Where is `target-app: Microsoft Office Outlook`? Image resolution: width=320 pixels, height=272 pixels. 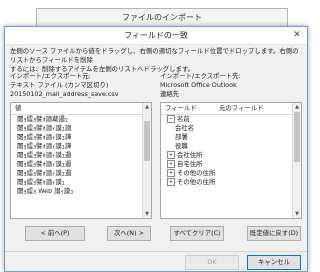
target-app: Microsoft Office Outlook is located at coordinates (198, 85).